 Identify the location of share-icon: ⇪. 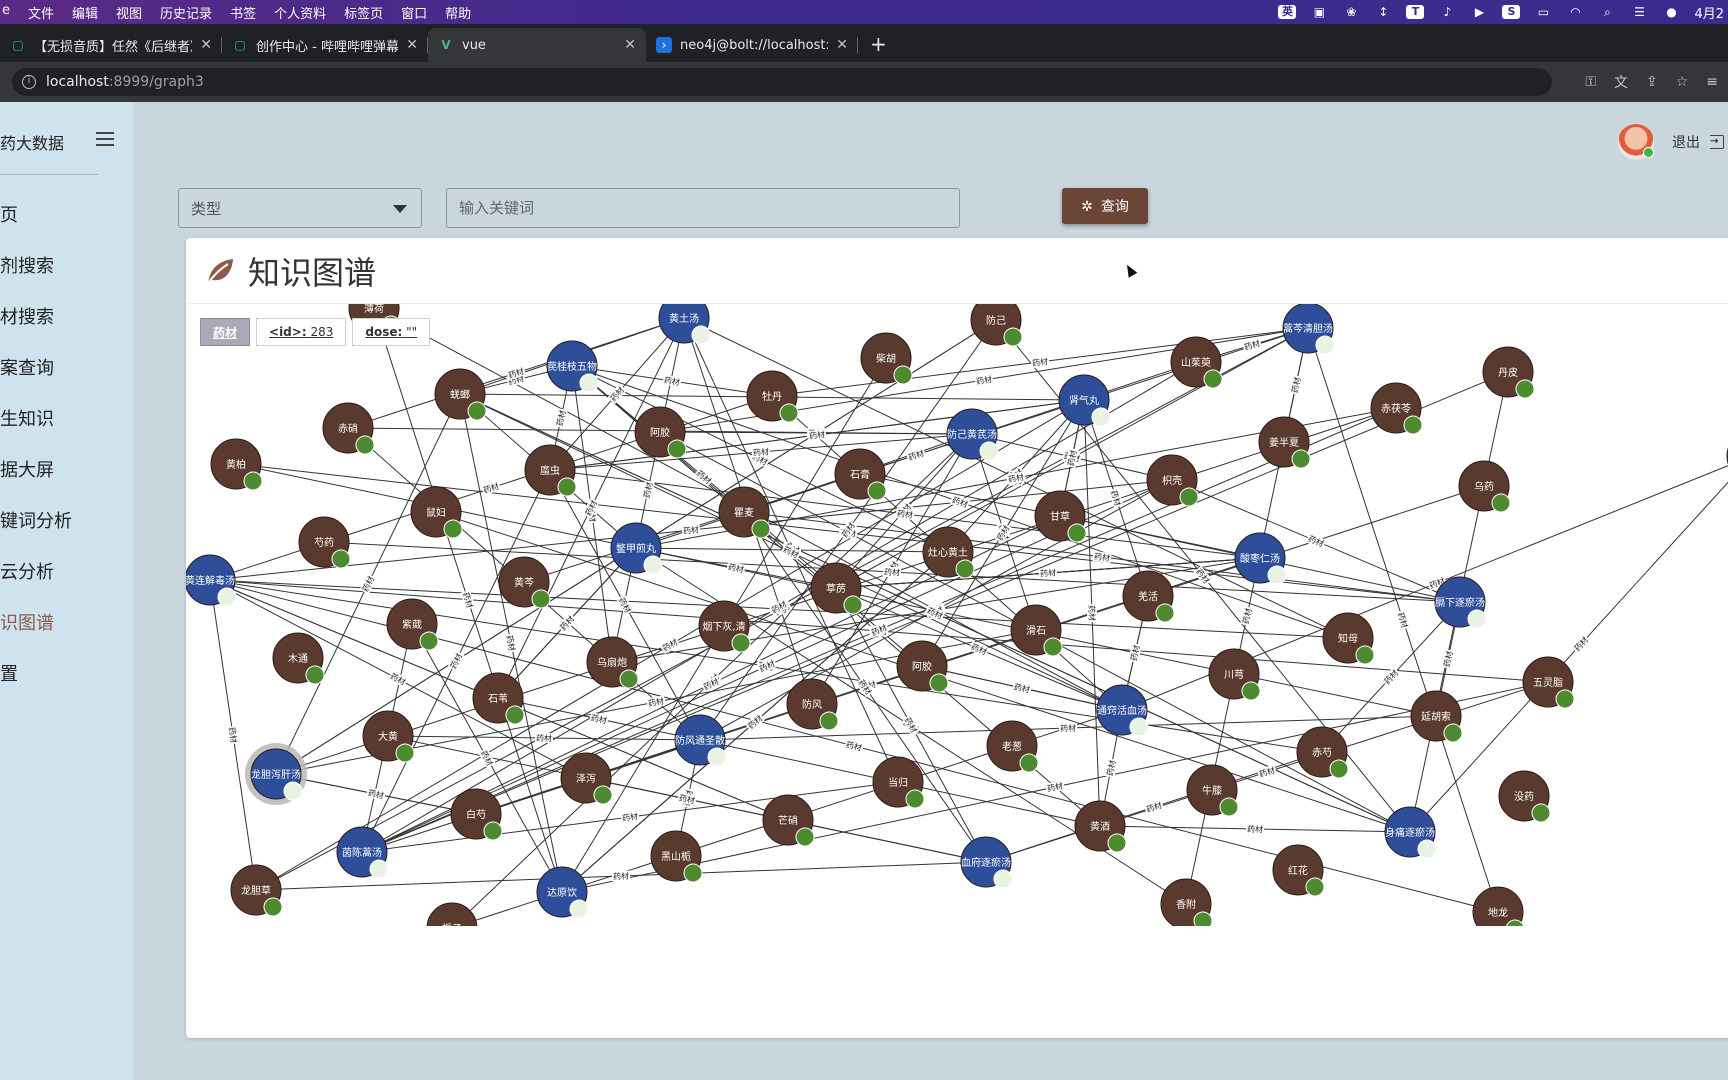
(1652, 82).